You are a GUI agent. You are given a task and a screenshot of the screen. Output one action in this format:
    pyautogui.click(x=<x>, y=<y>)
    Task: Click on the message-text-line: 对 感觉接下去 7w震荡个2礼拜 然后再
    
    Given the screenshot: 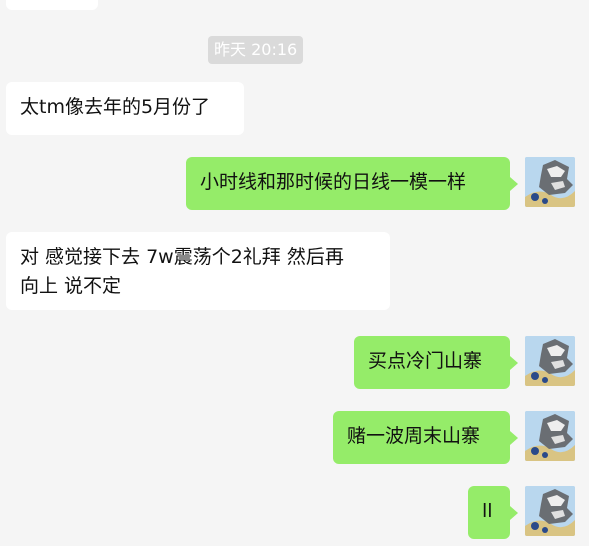 What is the action you would take?
    pyautogui.click(x=182, y=257)
    